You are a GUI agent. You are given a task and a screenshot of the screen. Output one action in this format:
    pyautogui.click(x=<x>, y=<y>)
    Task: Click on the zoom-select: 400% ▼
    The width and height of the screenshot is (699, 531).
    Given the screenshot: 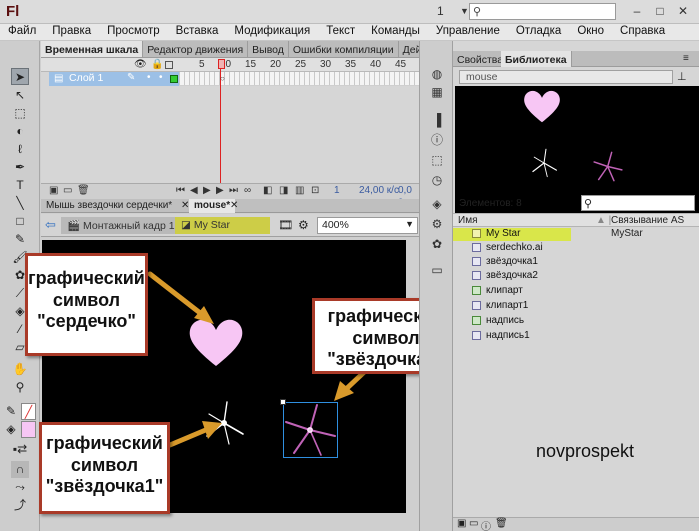 What is the action you would take?
    pyautogui.click(x=367, y=225)
    